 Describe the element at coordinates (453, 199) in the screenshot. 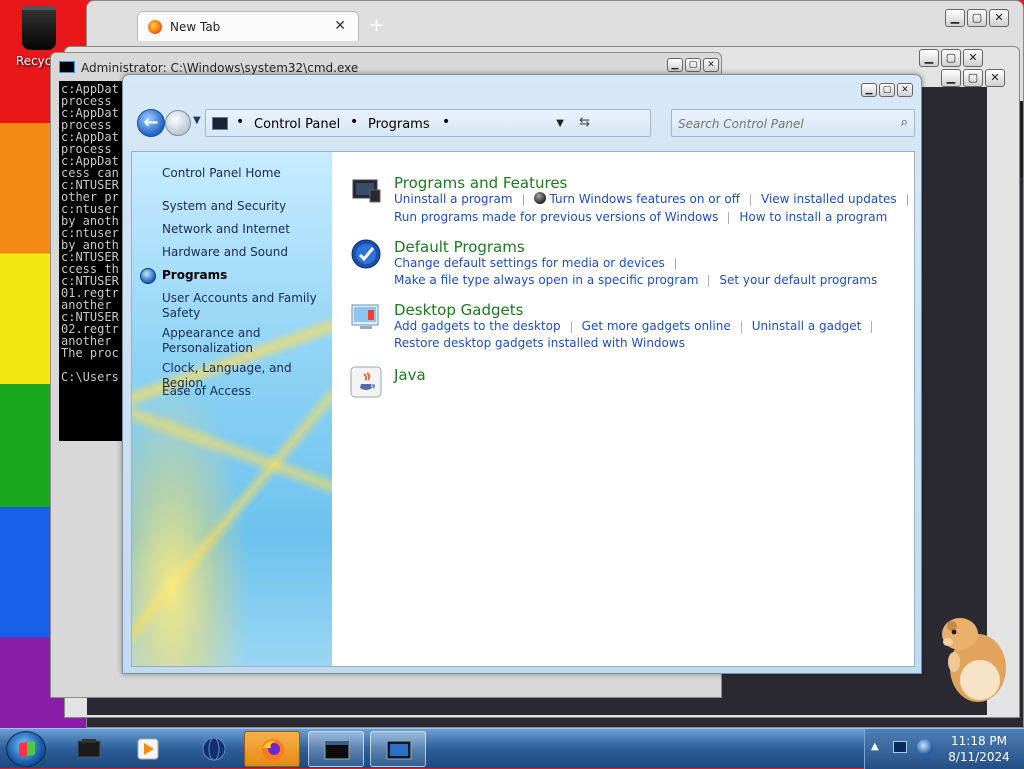

I see `link-uninstall-program: Uninstall a program` at that location.